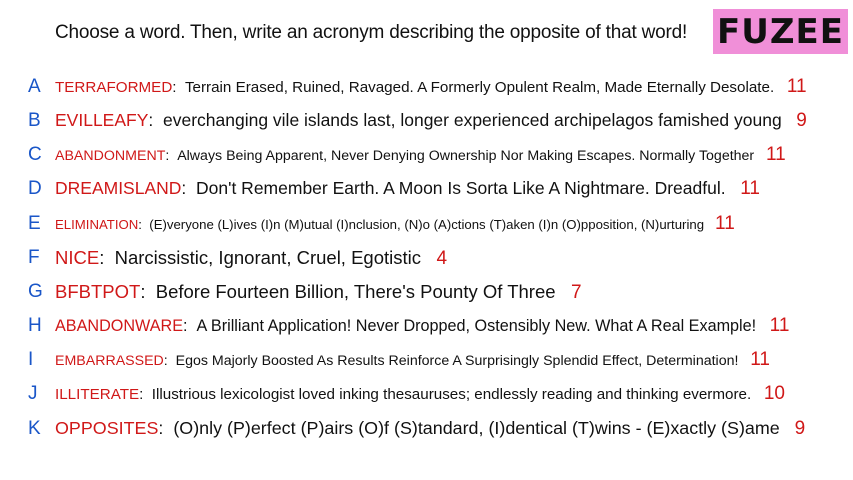 The height and width of the screenshot is (480, 853). What do you see at coordinates (34, 257) in the screenshot?
I see `option-letter: F` at bounding box center [34, 257].